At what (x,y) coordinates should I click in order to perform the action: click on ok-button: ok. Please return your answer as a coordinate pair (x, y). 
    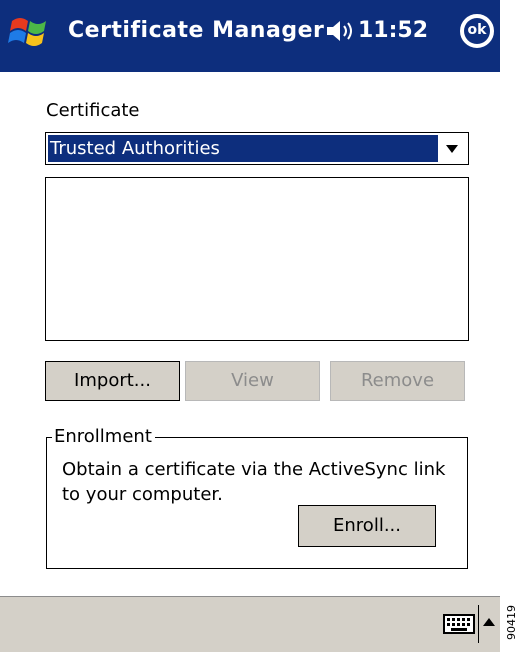
    Looking at the image, I should click on (477, 31).